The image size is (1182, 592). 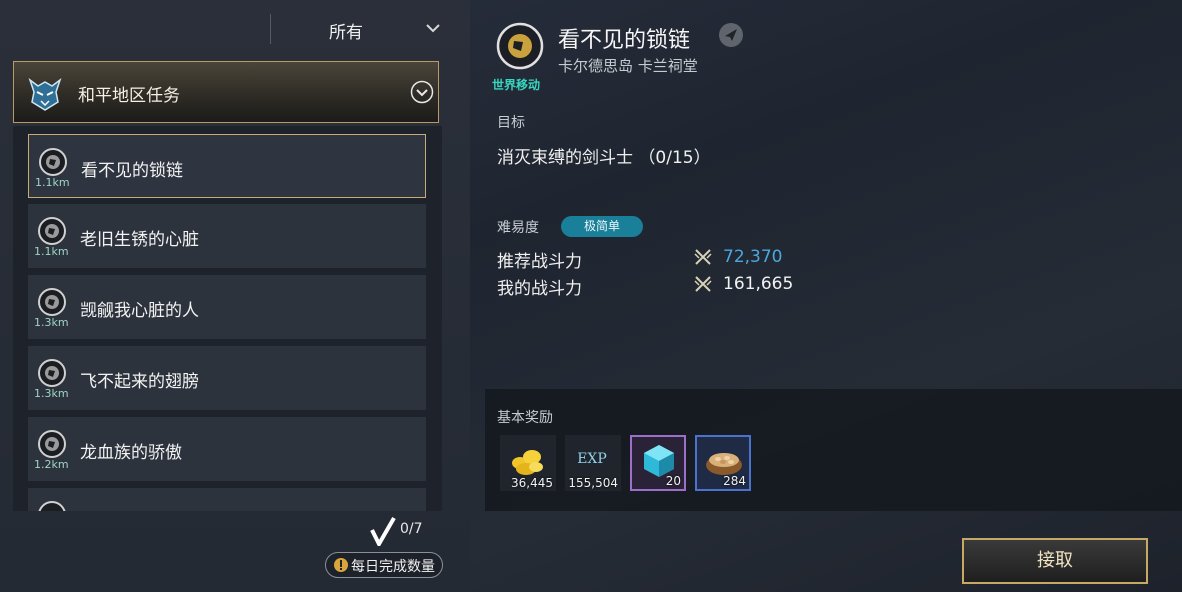 I want to click on difficulty-label: 难易度, so click(x=518, y=228).